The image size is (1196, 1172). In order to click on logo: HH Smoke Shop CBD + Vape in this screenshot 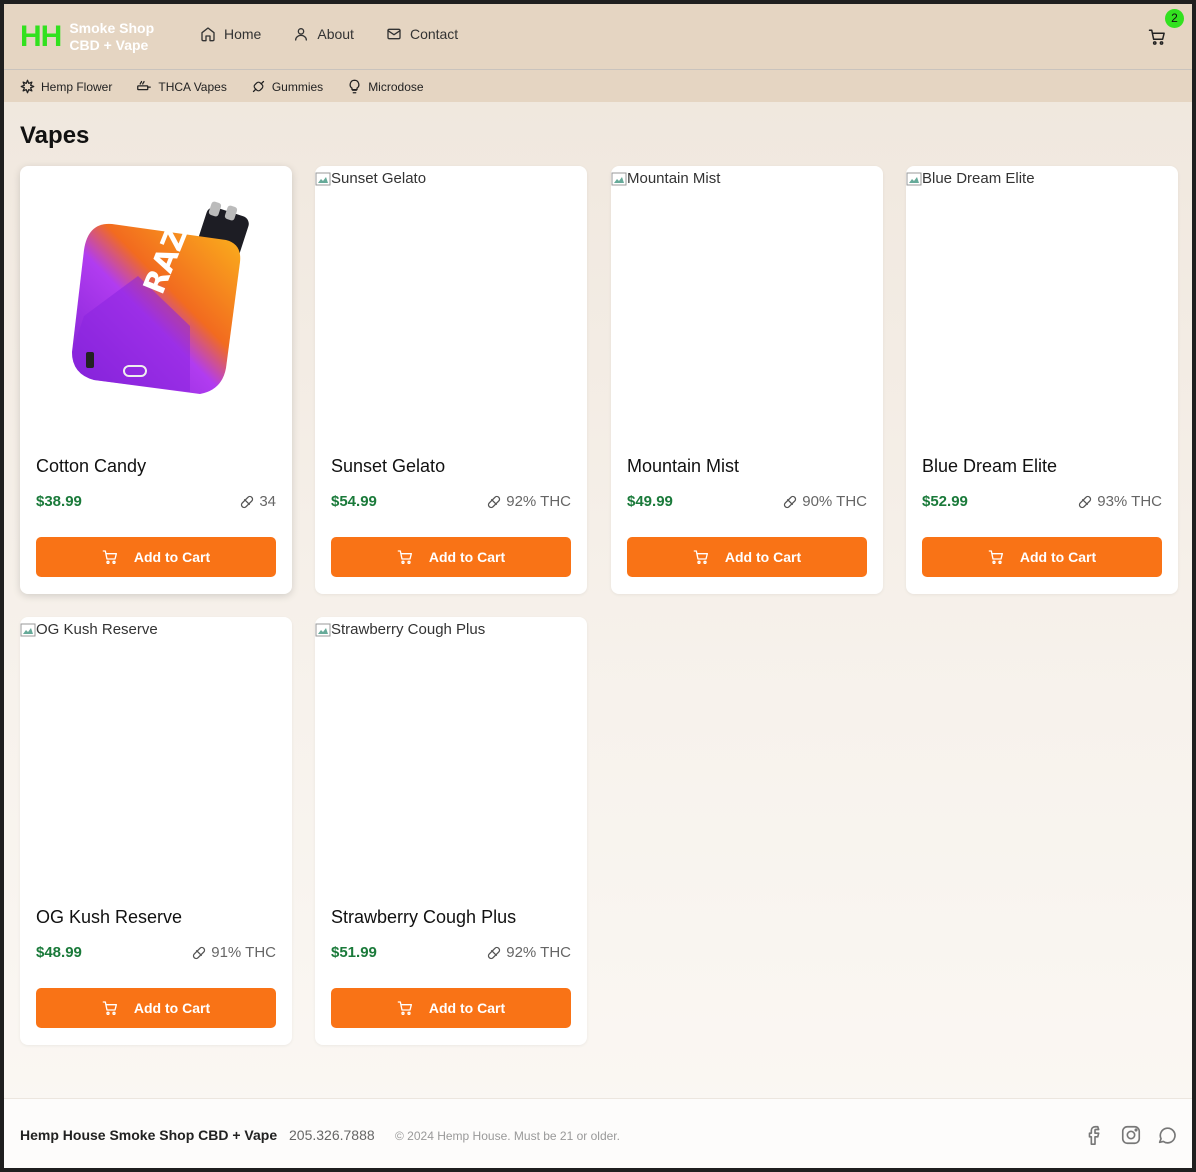, I will do `click(87, 37)`.